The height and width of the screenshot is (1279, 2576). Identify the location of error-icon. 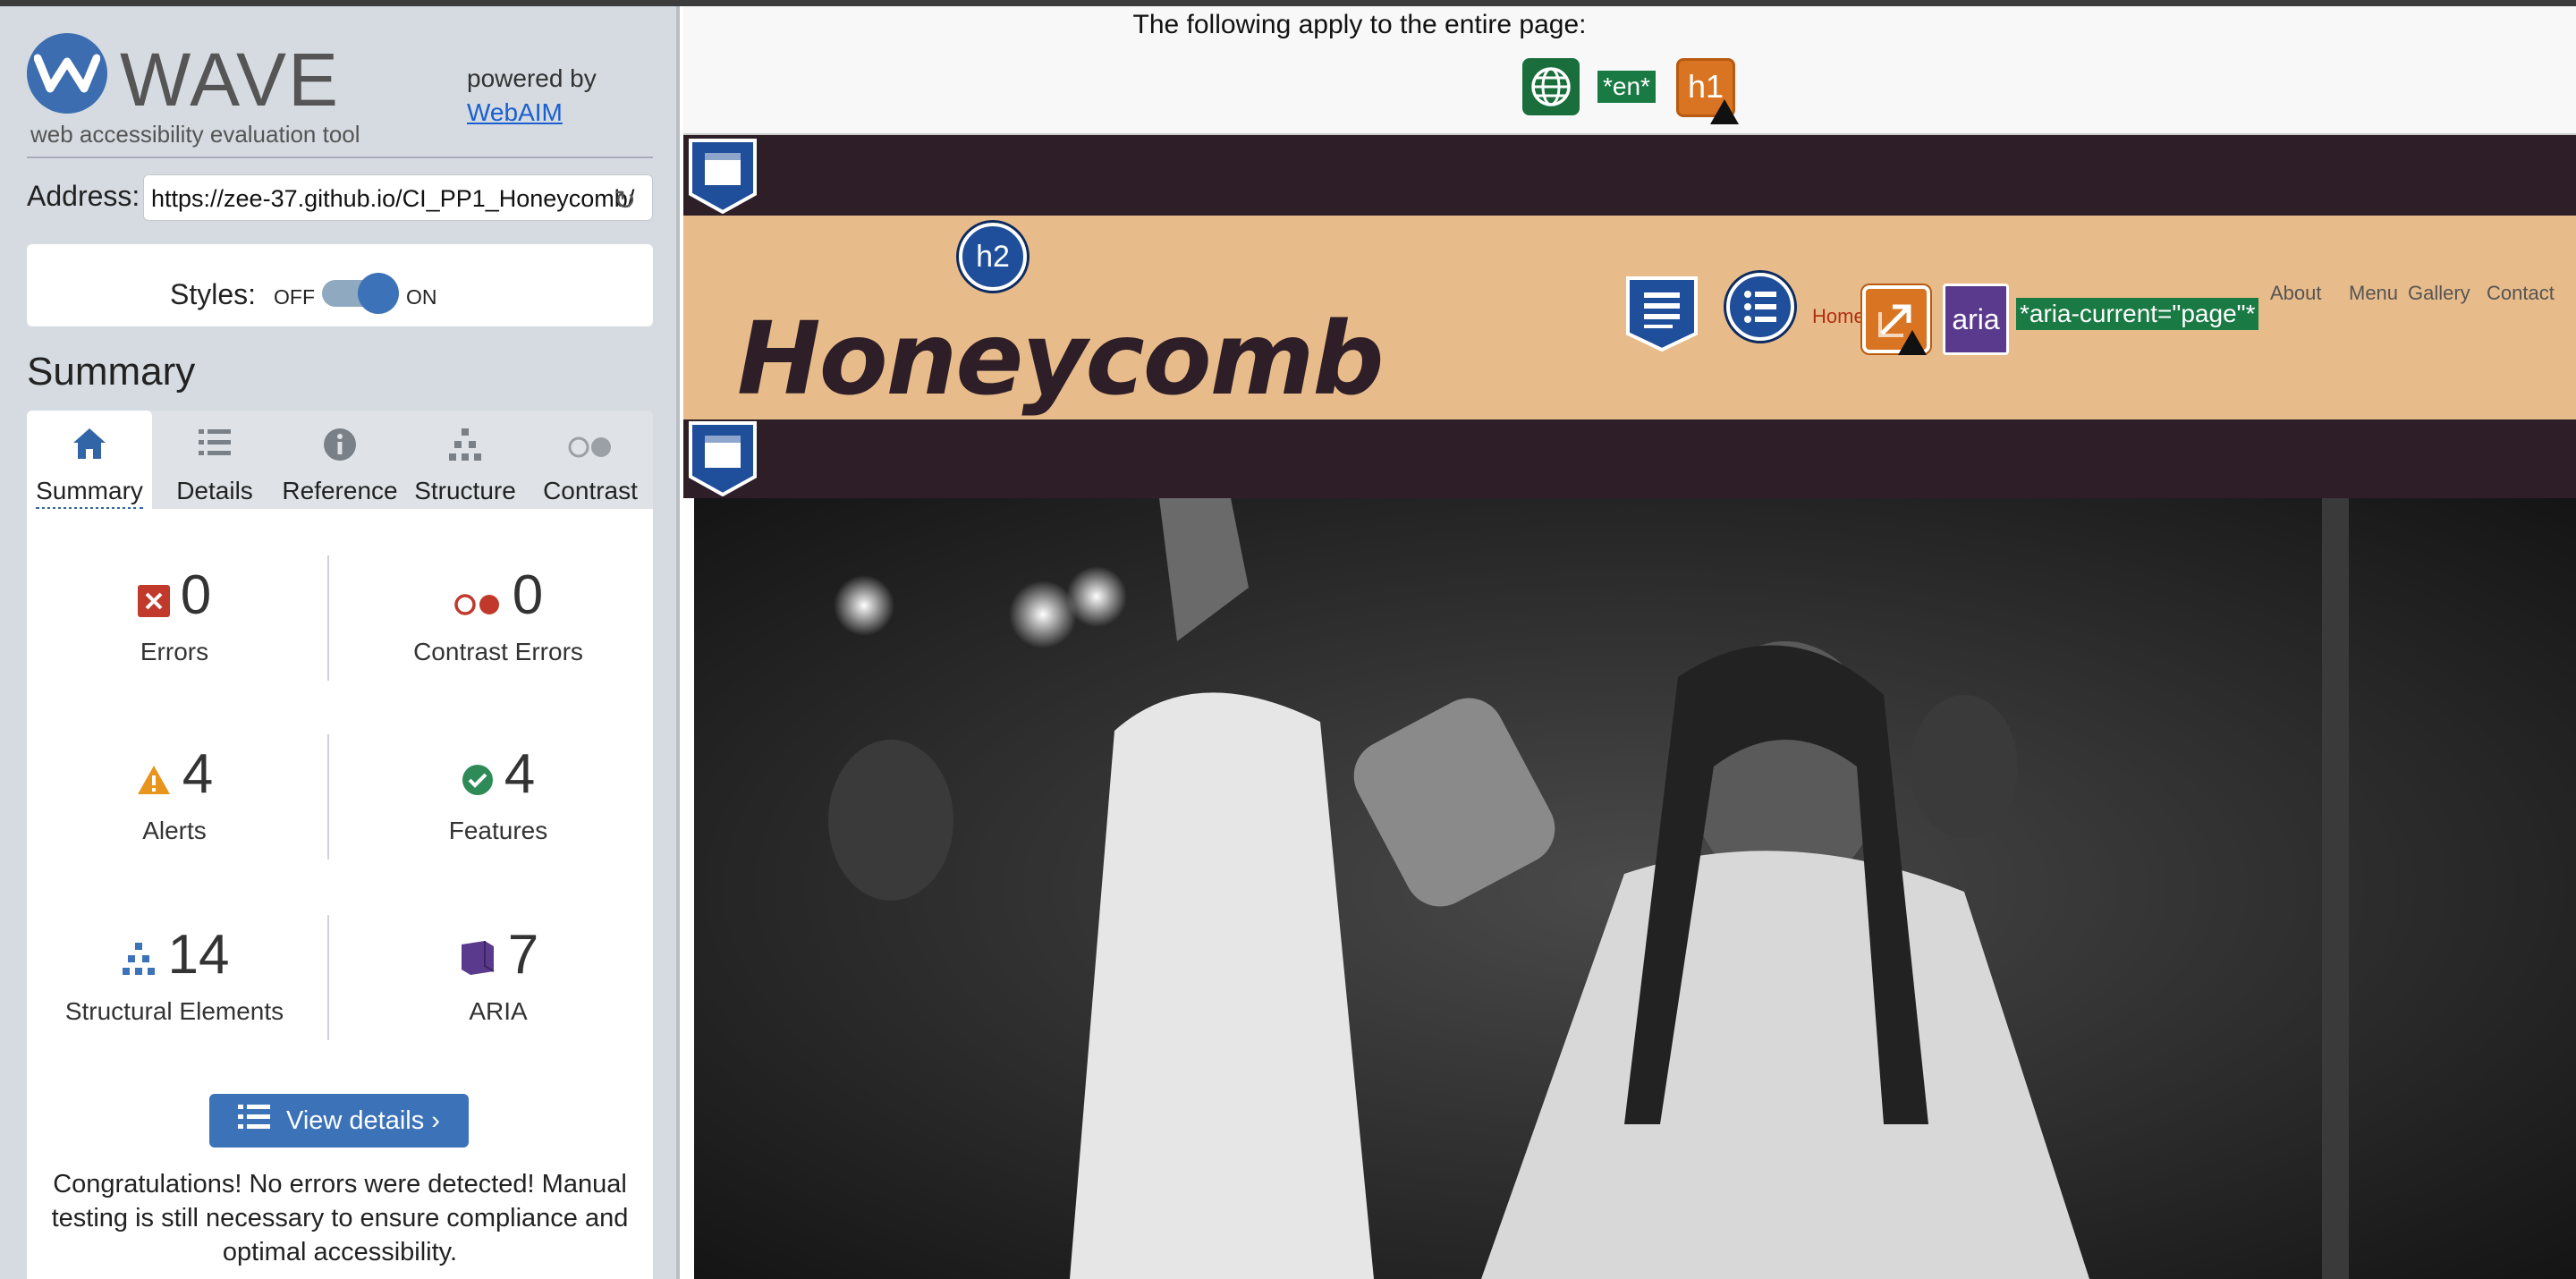
(153, 599).